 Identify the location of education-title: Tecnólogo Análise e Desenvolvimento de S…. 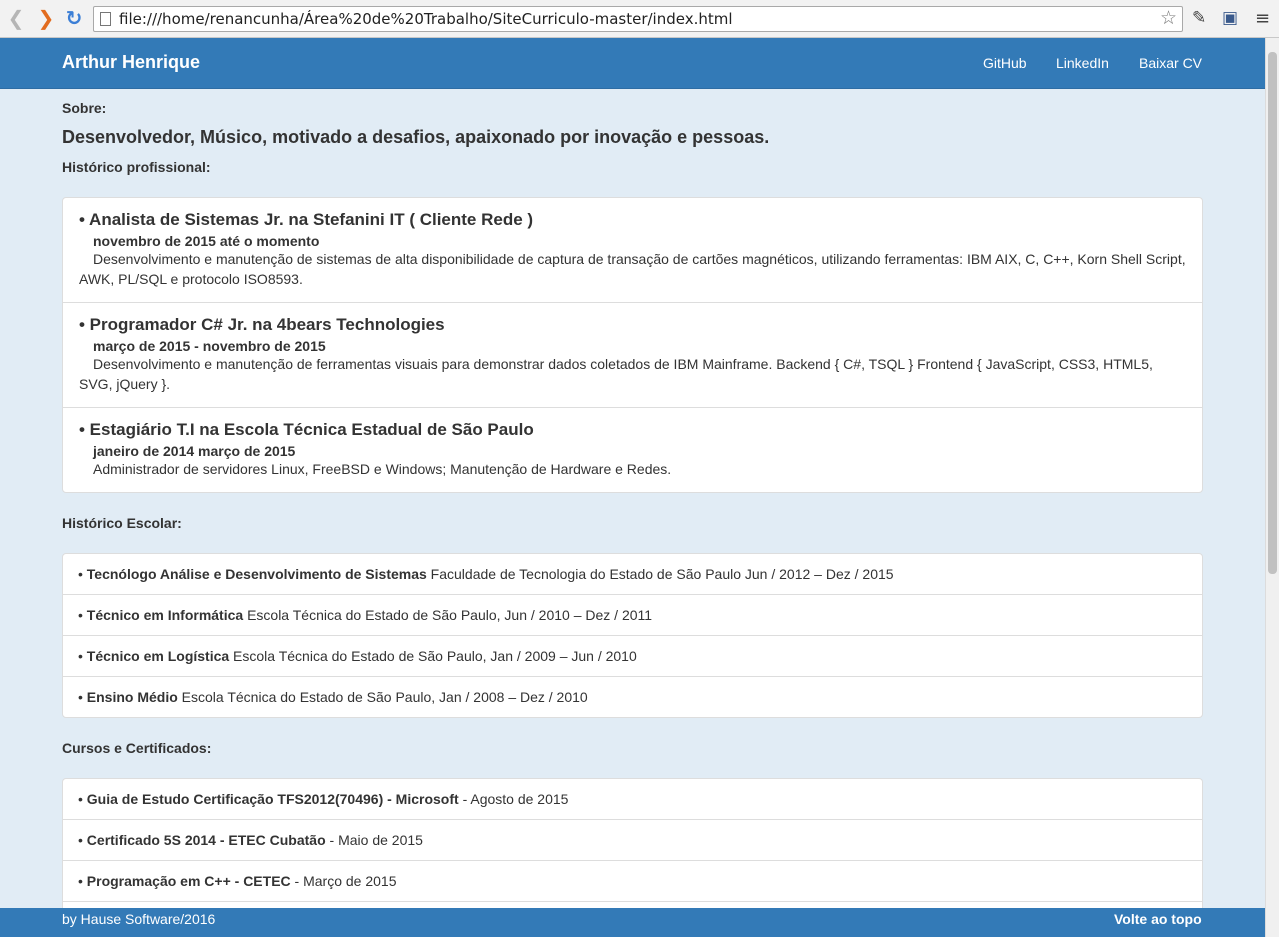
(256, 574).